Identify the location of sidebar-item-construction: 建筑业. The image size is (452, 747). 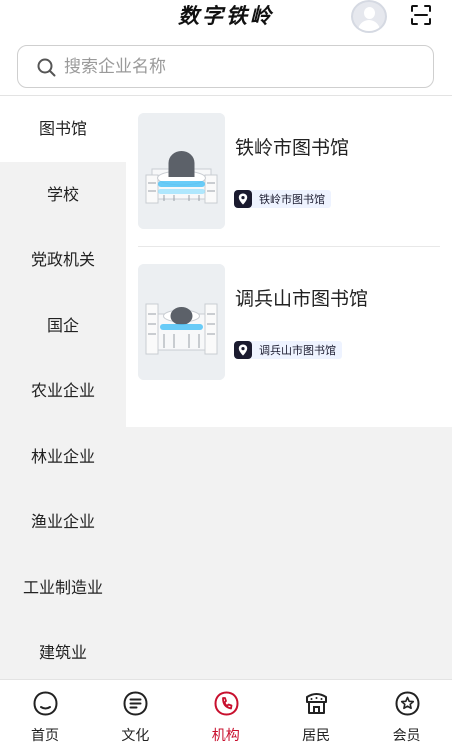
(63, 649).